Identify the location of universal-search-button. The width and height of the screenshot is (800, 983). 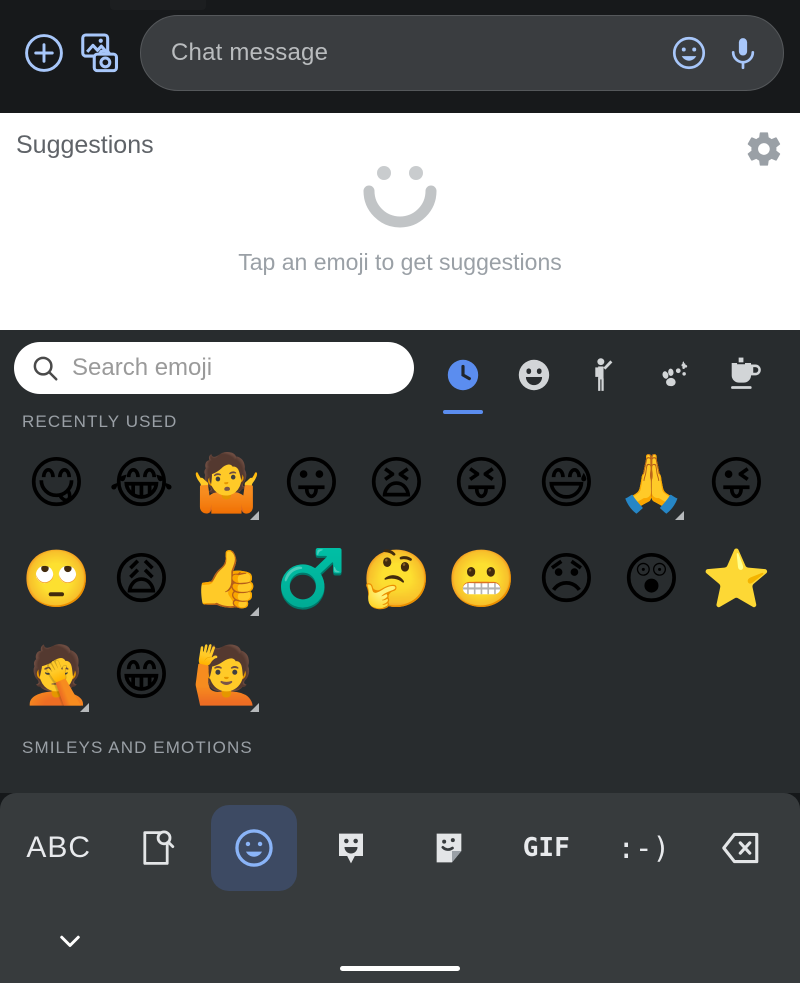
(156, 848).